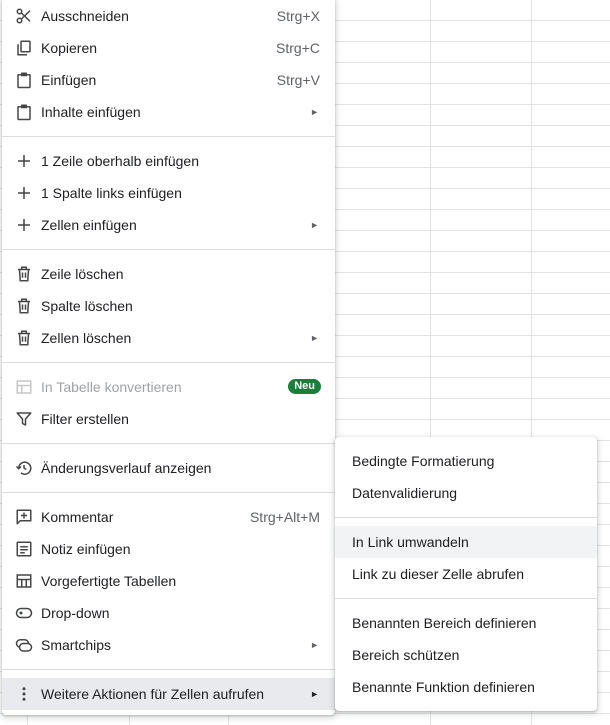  Describe the element at coordinates (24, 613) in the screenshot. I see `dropdown-chip-icon` at that location.